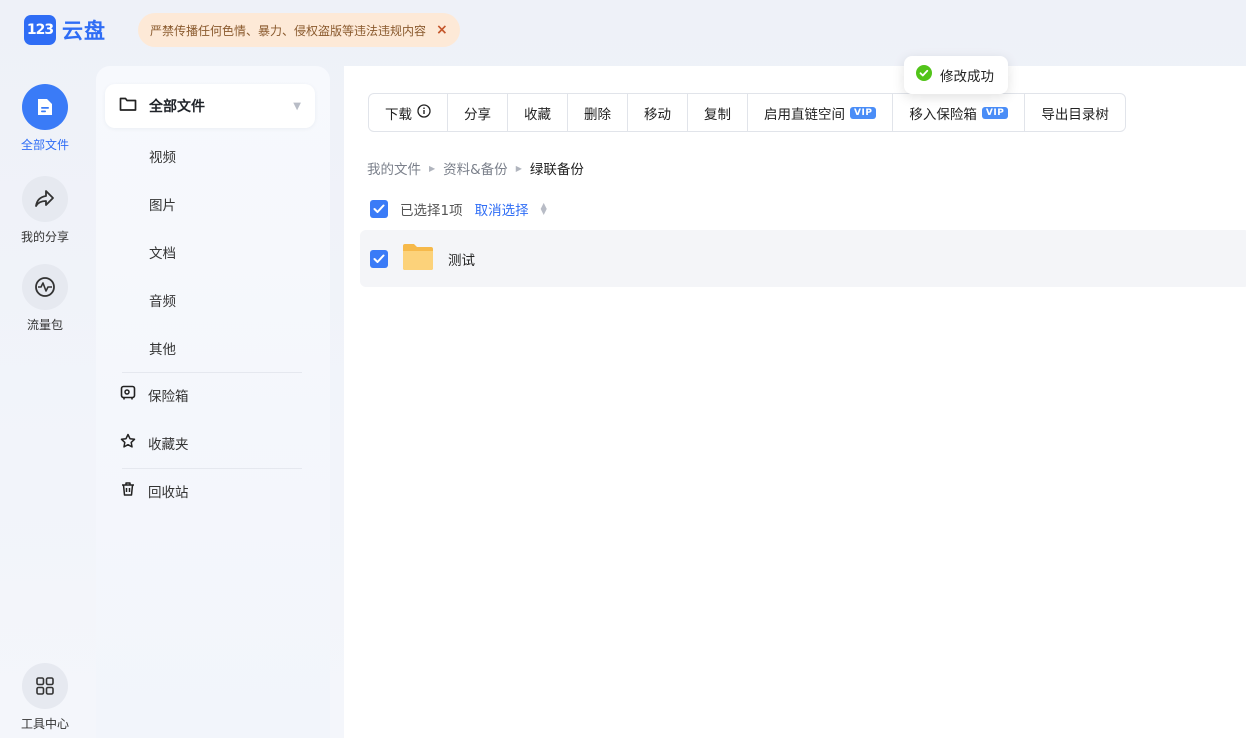 The image size is (1246, 738). I want to click on breadcrumb: 我的文件 ▶ 资料&备份 ▶ 绿联备份, so click(475, 168).